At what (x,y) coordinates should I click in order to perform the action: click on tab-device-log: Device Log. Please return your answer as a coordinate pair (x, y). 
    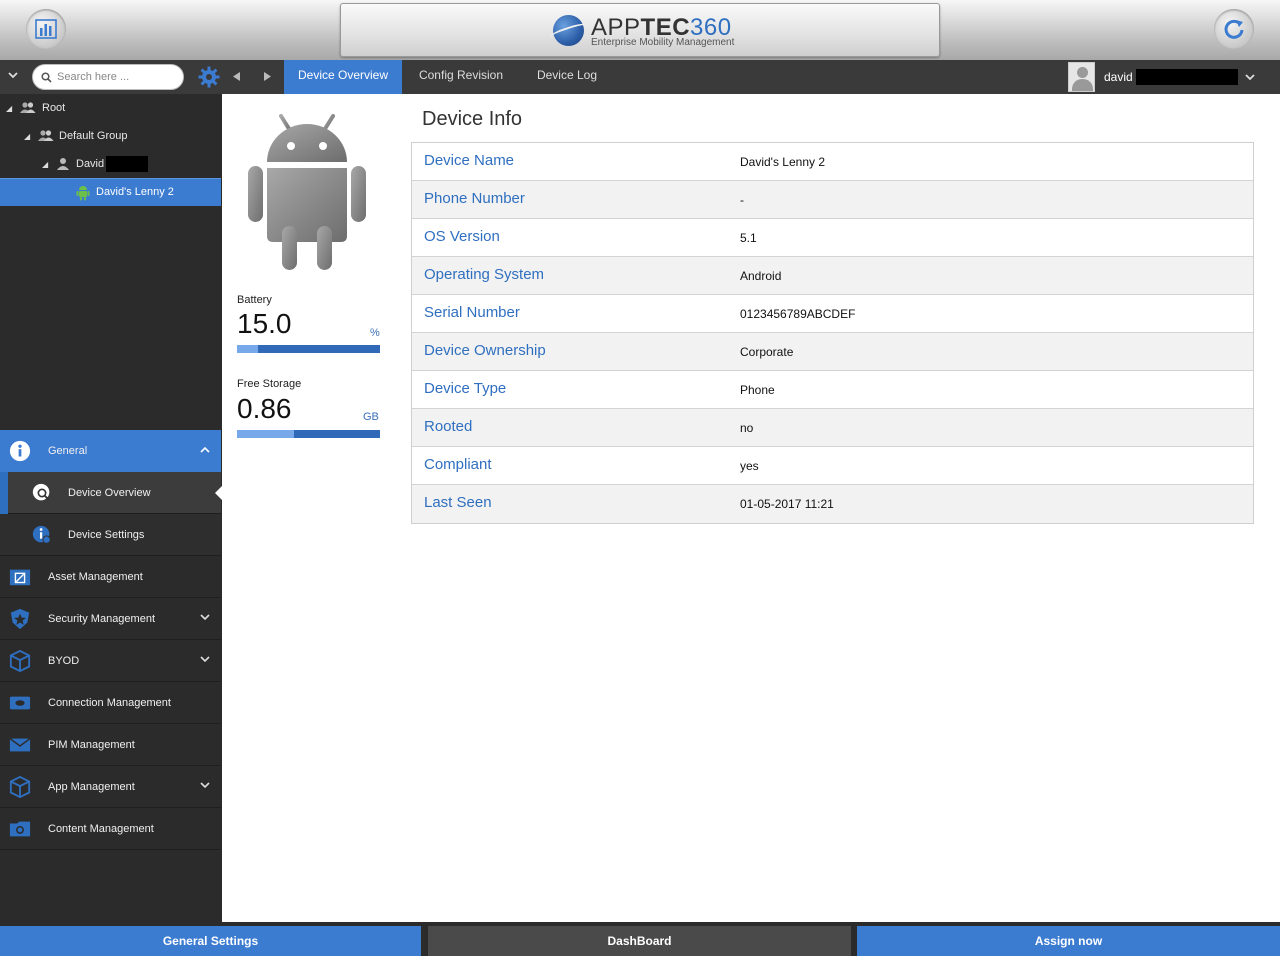
    Looking at the image, I should click on (567, 77).